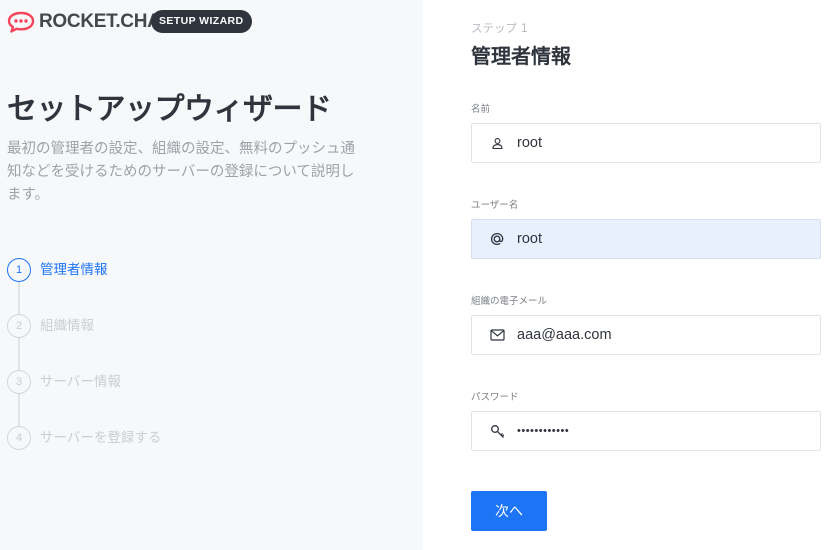  Describe the element at coordinates (84, 342) in the screenshot. I see `step-organization-info: 2 組織情報` at that location.